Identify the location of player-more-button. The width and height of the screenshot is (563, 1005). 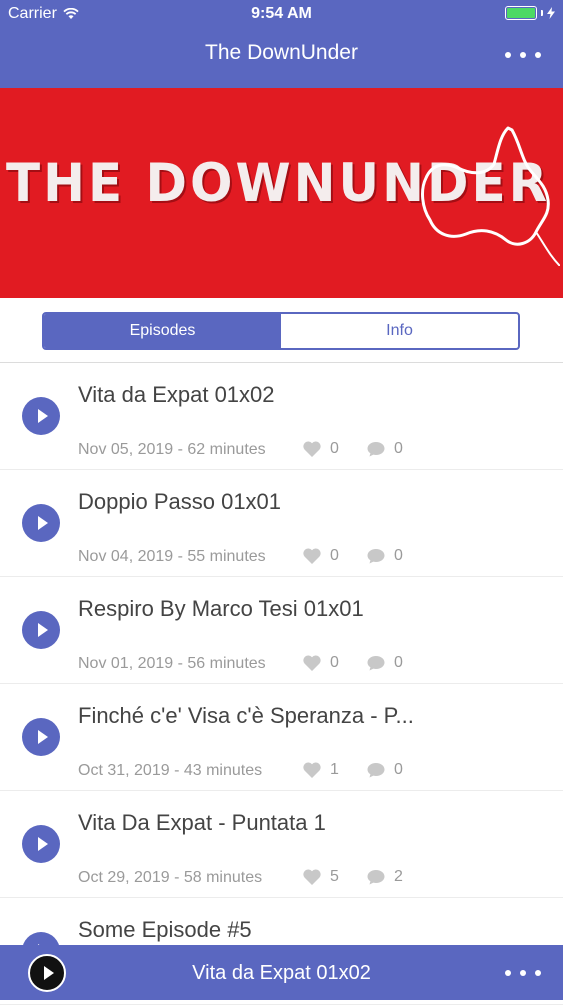
(523, 973).